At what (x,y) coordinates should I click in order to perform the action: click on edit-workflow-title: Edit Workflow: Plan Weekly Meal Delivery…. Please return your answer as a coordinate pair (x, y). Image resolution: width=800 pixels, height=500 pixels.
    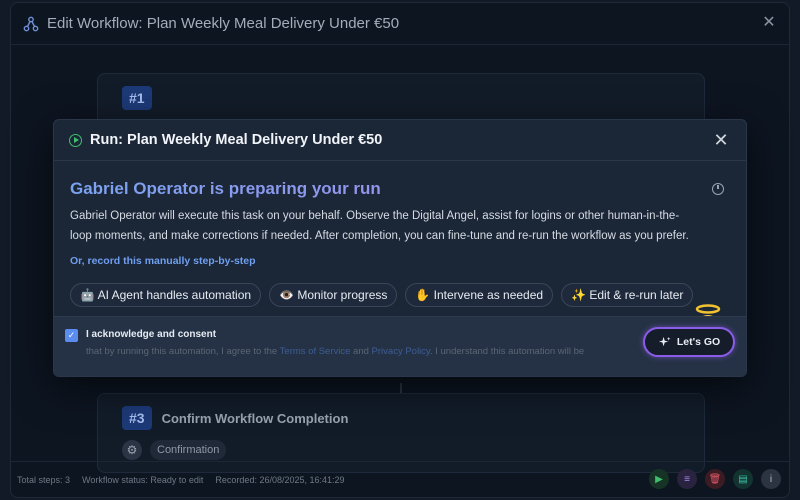
    Looking at the image, I should click on (223, 23).